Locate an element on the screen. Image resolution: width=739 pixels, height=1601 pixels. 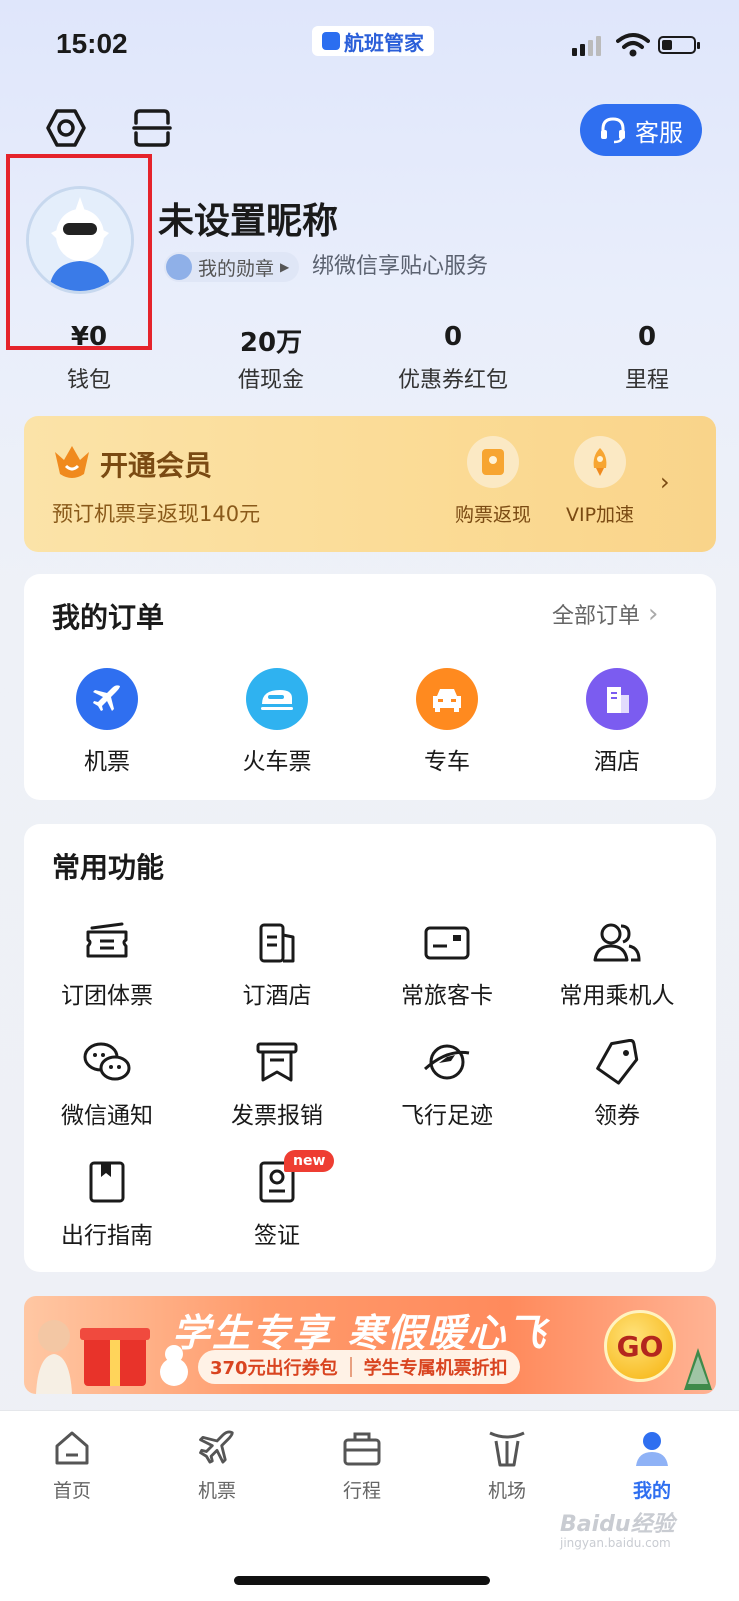
tab-label: 我的 is located at coordinates (651, 1491).